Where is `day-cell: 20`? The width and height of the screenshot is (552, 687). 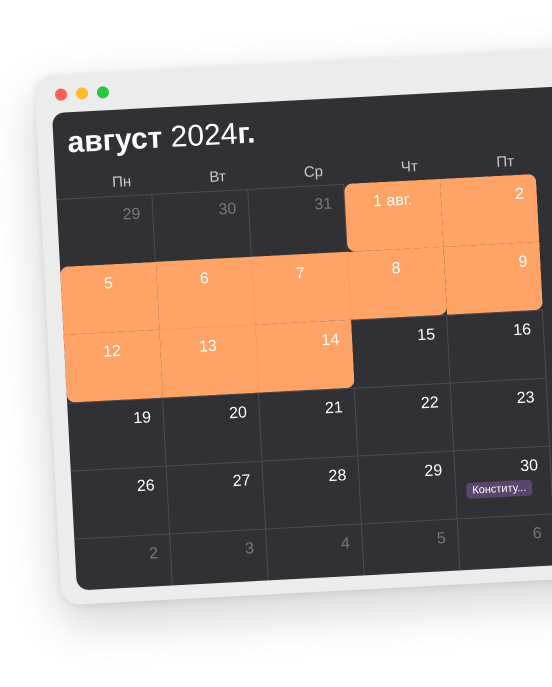 day-cell: 20 is located at coordinates (213, 429).